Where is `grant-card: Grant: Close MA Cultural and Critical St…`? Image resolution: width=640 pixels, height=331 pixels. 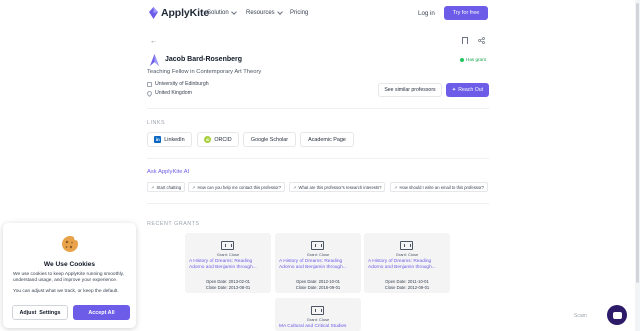 grant-card: Grant: Close MA Cultural and Critical St… is located at coordinates (318, 314).